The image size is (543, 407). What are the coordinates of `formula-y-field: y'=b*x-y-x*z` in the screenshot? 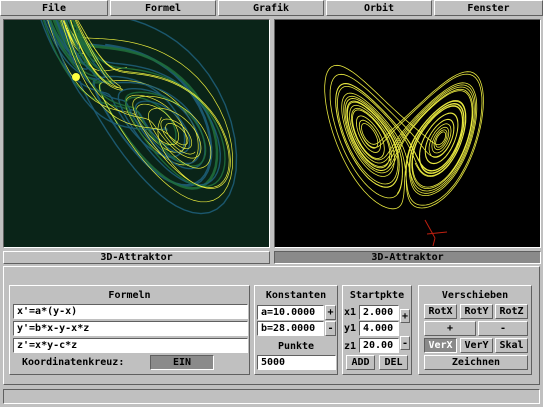 It's located at (130, 328).